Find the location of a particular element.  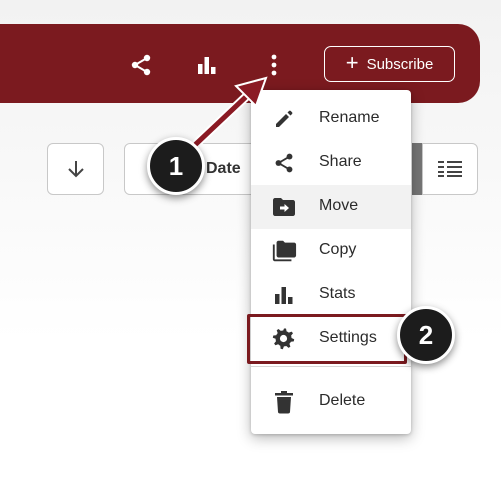

sort-direction-button is located at coordinates (75, 169).